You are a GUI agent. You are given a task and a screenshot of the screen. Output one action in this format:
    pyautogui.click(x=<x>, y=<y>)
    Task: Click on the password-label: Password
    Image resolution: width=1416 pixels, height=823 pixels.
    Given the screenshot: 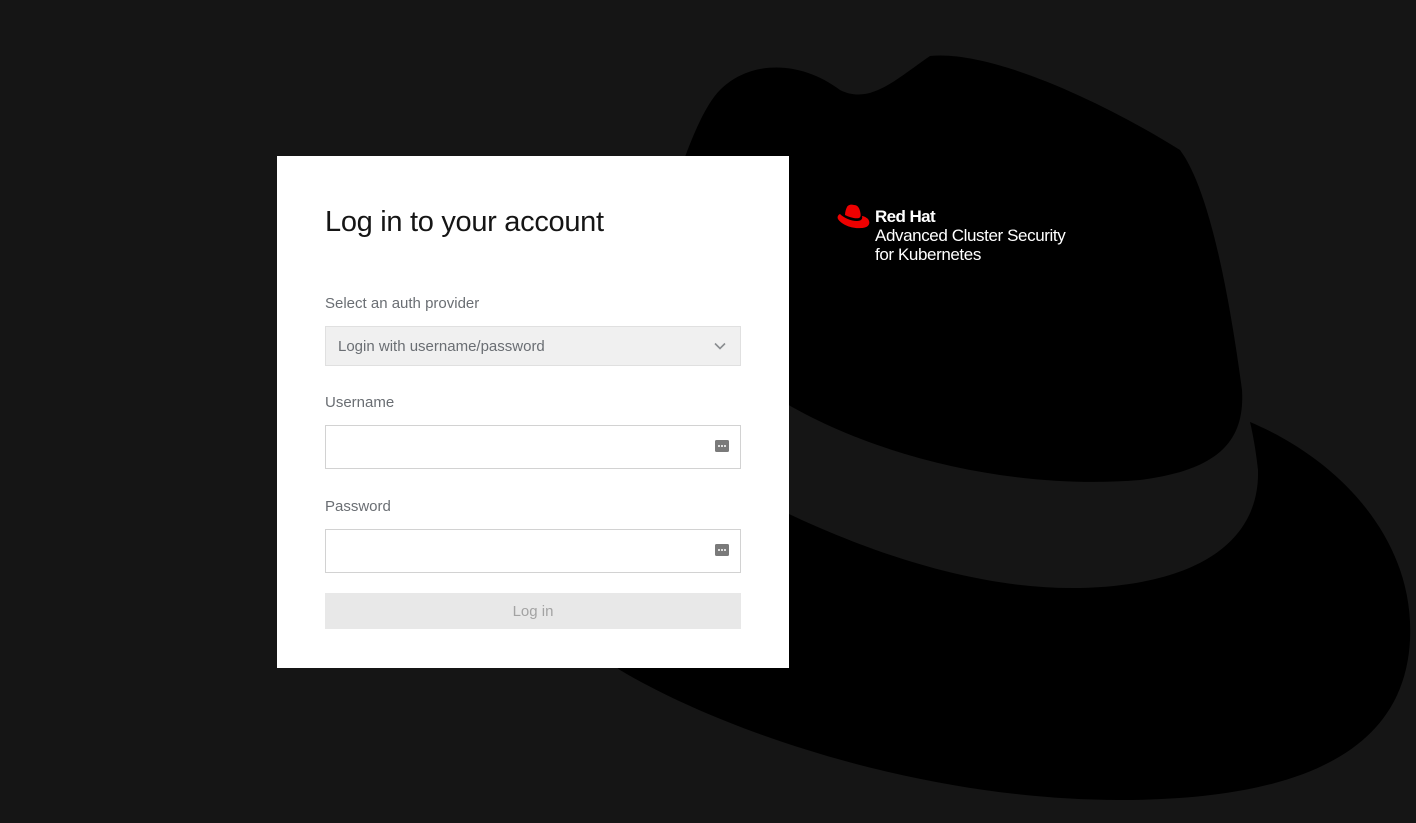 What is the action you would take?
    pyautogui.click(x=358, y=506)
    